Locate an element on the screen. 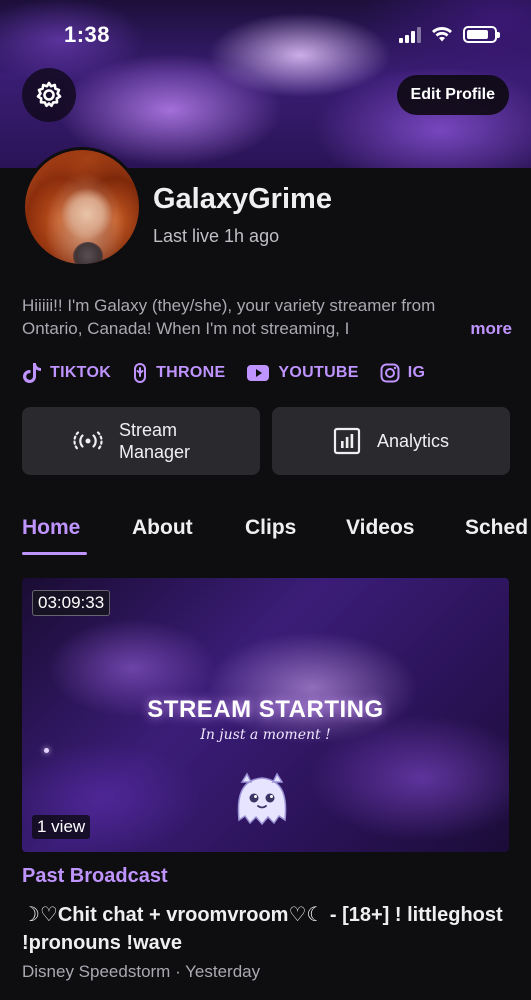 The height and width of the screenshot is (1000, 531). stream-manager-button: Stream Manager is located at coordinates (141, 441).